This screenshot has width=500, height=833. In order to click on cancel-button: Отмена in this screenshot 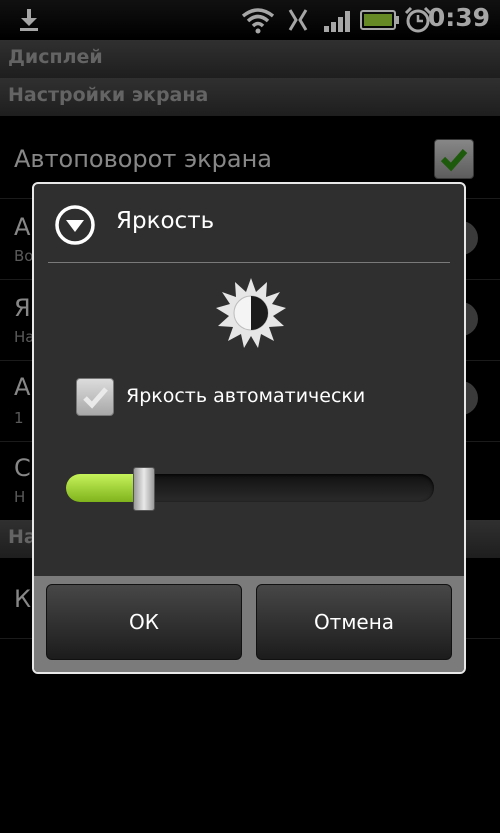, I will do `click(354, 622)`.